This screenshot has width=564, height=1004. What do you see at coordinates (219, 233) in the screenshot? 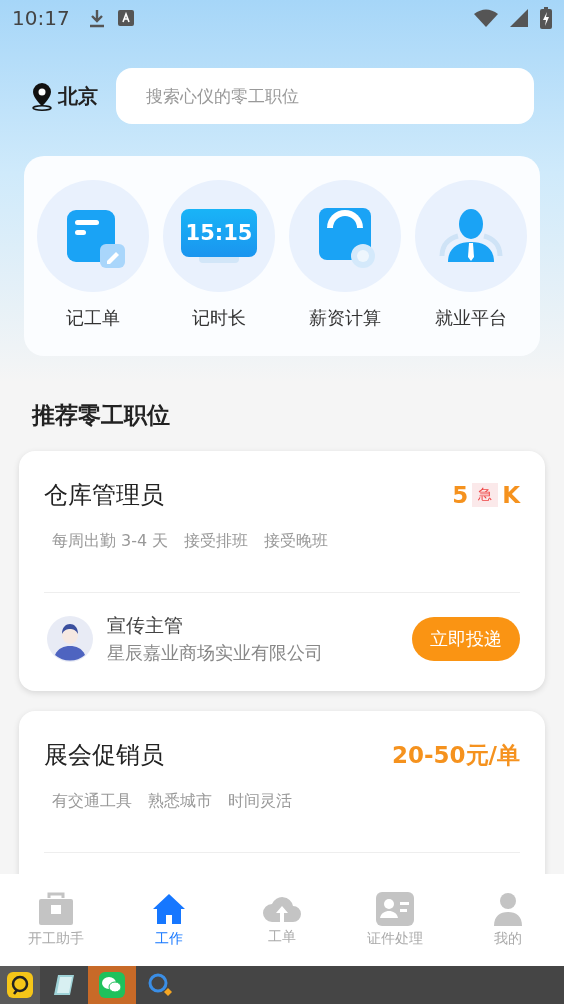
I see `clock-display: 15:15` at bounding box center [219, 233].